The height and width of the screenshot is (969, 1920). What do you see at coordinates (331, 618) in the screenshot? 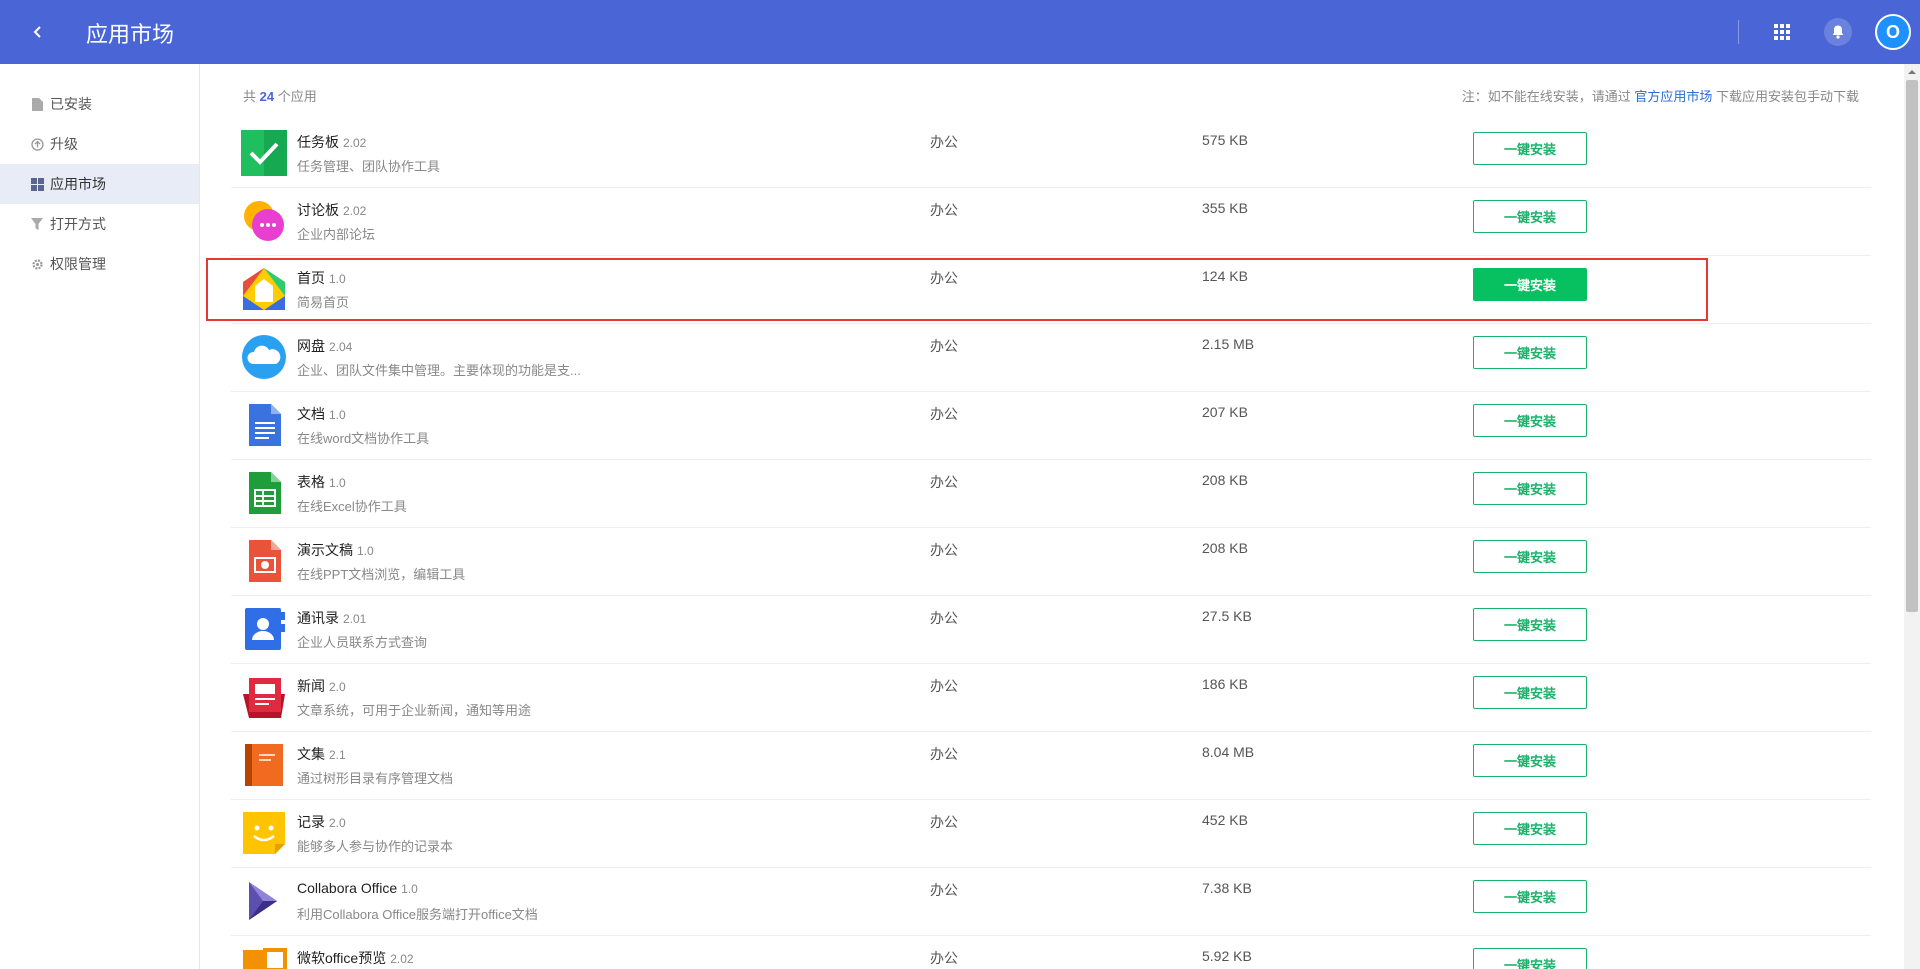
I see `app-name: 通讯录 2.01` at bounding box center [331, 618].